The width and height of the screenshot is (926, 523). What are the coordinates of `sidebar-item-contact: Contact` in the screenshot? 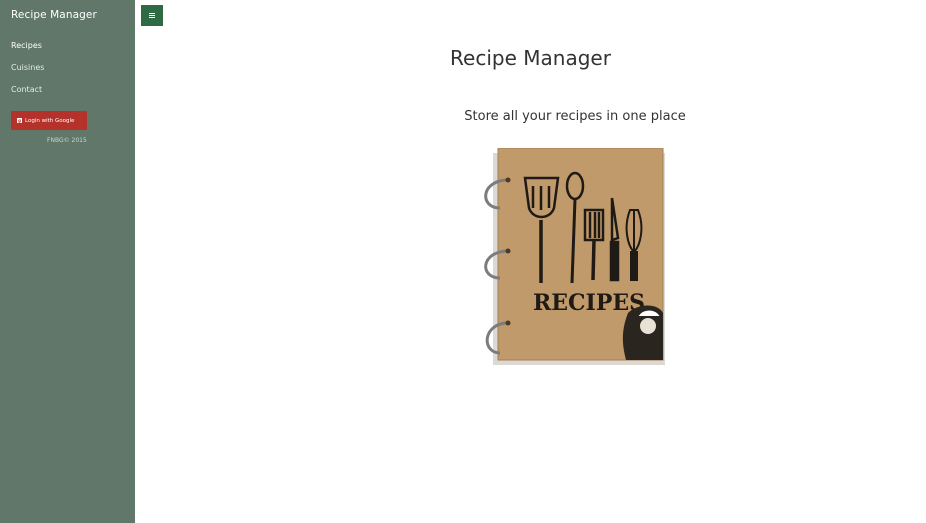 It's located at (27, 95).